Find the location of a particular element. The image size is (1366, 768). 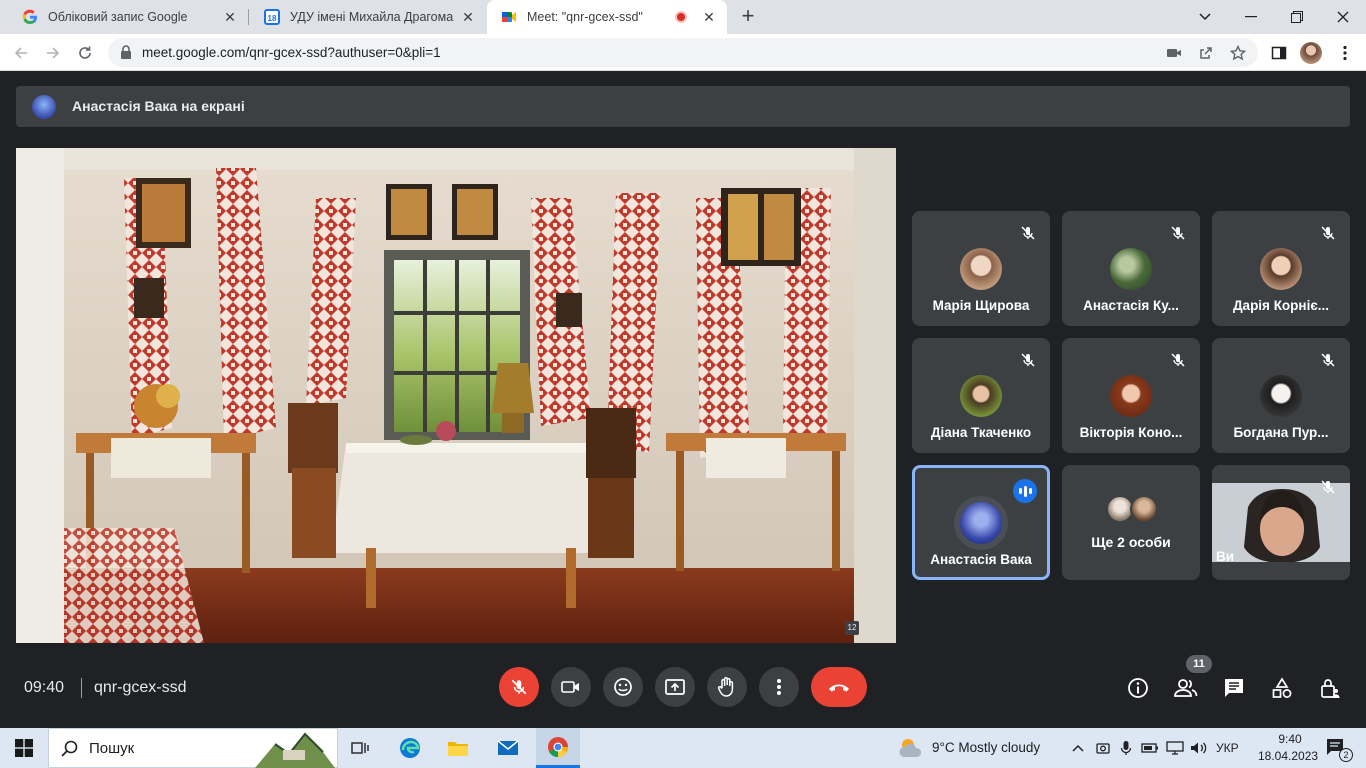

taskbar-clock-time: 9:40 is located at coordinates (1290, 739).